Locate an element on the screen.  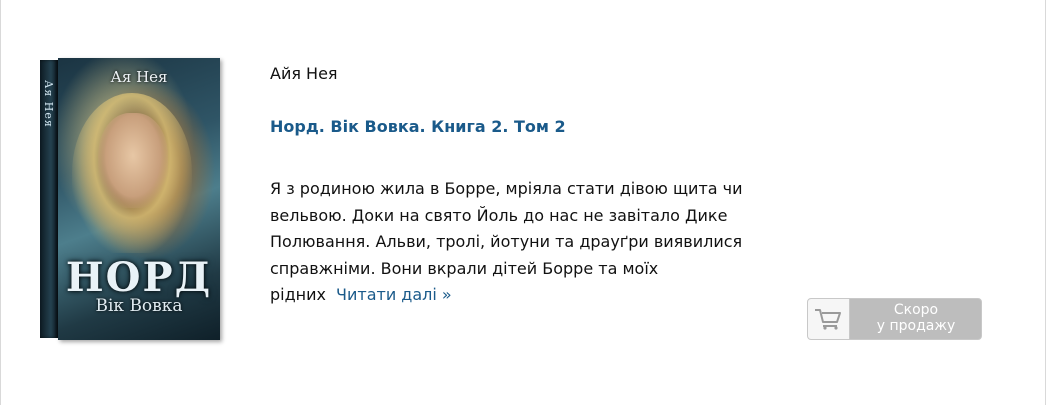
cover-author-text: Ая Нея is located at coordinates (139, 77).